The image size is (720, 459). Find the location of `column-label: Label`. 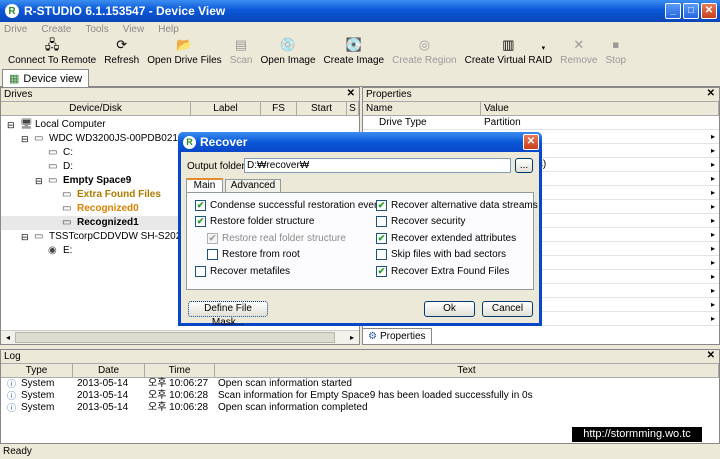

column-label: Label is located at coordinates (226, 109).